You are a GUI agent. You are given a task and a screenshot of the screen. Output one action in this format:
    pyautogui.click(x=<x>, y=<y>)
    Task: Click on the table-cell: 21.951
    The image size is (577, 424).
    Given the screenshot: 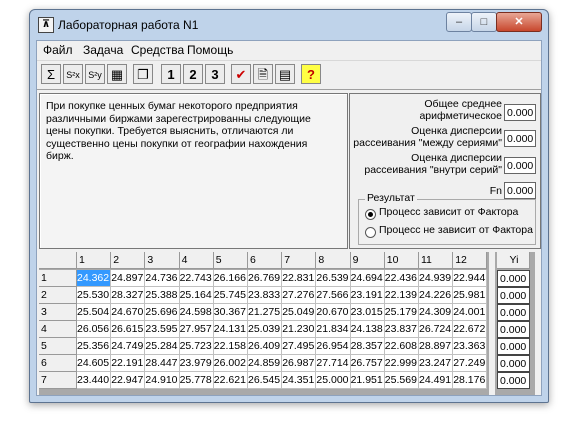 What is the action you would take?
    pyautogui.click(x=367, y=380)
    